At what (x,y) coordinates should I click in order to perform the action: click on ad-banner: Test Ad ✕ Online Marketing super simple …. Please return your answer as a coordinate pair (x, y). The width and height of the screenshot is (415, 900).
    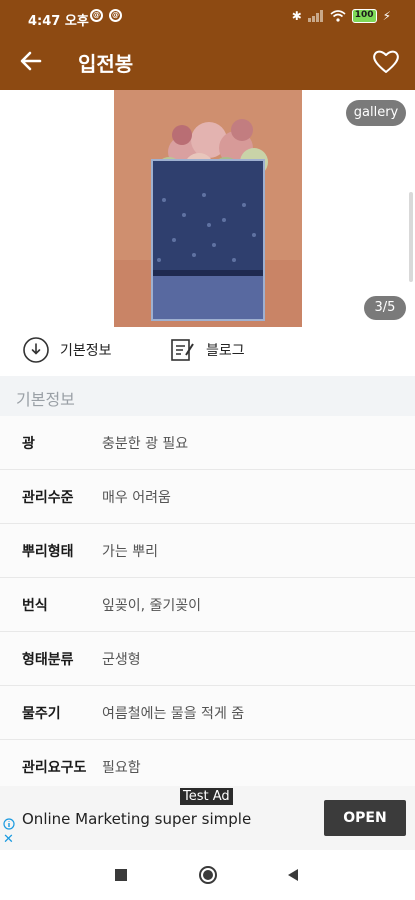
    Looking at the image, I should click on (207, 818).